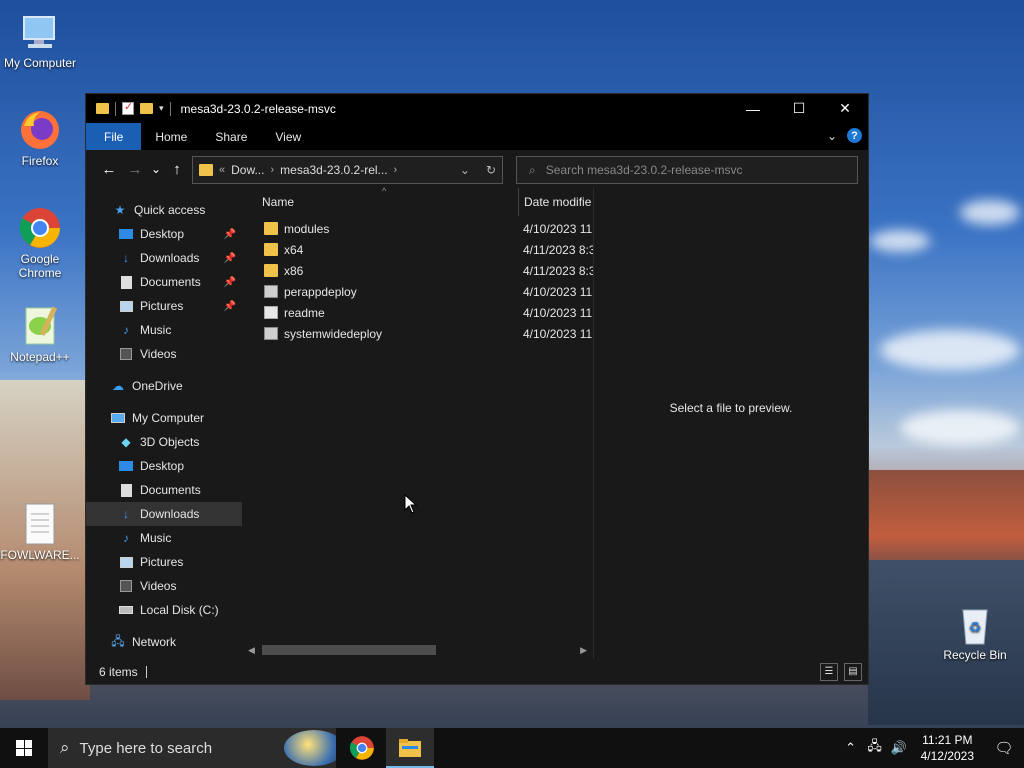 Image resolution: width=1024 pixels, height=768 pixels. Describe the element at coordinates (231, 136) in the screenshot. I see `tab-share: Share` at that location.